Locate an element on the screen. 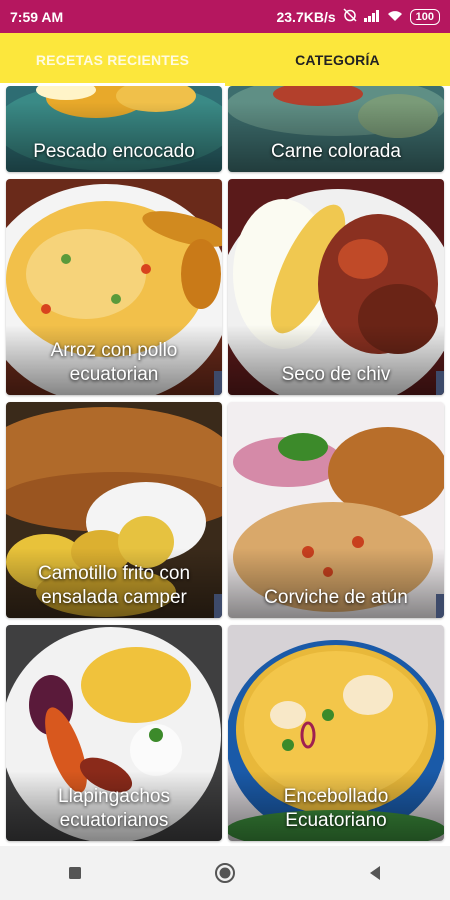 The height and width of the screenshot is (900, 450). recipe-card: Seco de chiv is located at coordinates (336, 287).